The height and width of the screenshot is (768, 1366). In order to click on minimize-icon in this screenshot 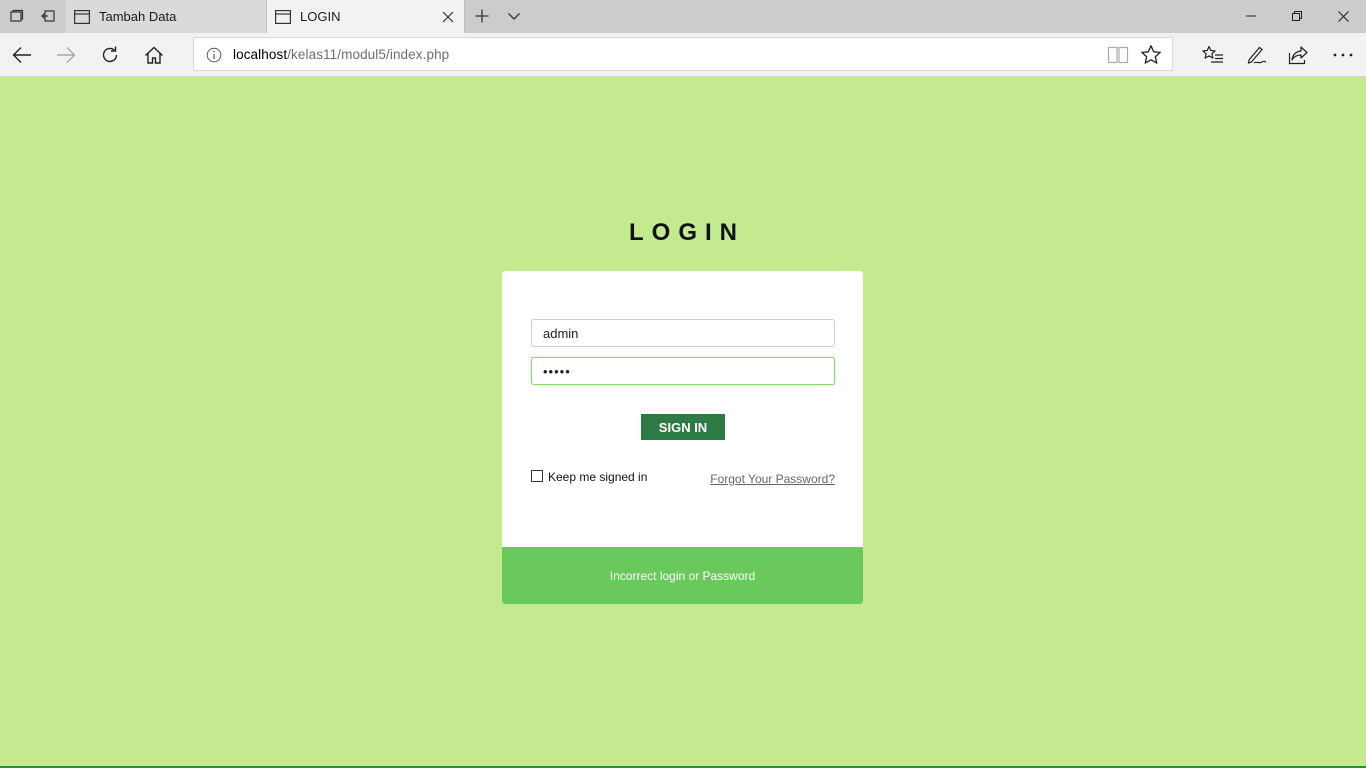, I will do `click(1251, 16)`.